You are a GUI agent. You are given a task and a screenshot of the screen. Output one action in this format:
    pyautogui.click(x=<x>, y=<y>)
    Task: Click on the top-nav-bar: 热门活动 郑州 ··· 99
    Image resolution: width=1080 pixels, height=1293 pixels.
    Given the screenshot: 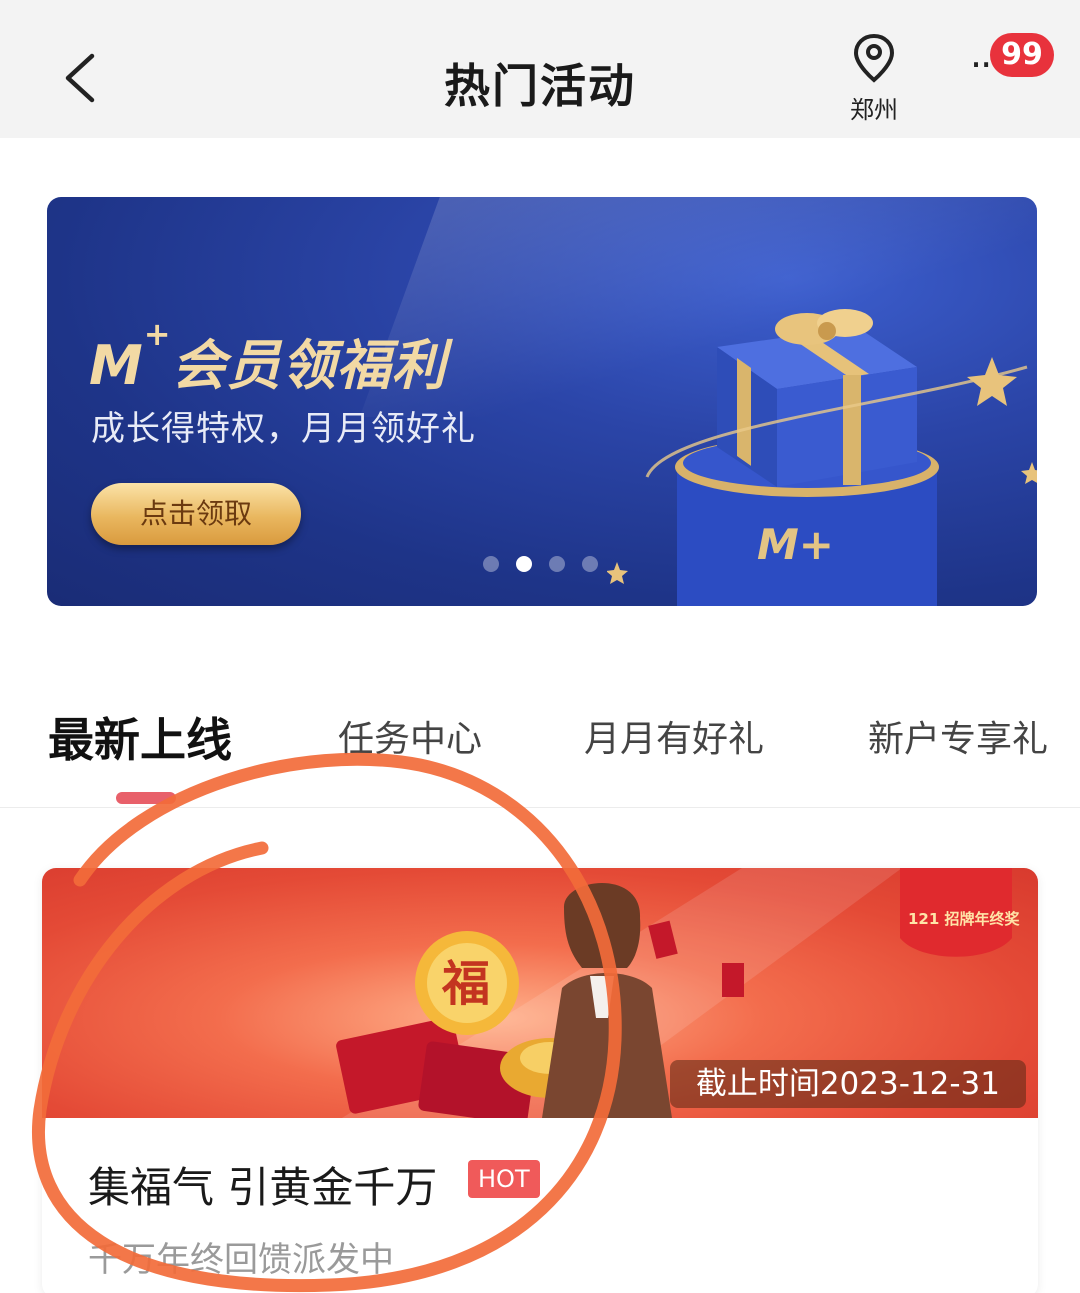 What is the action you would take?
    pyautogui.click(x=540, y=69)
    